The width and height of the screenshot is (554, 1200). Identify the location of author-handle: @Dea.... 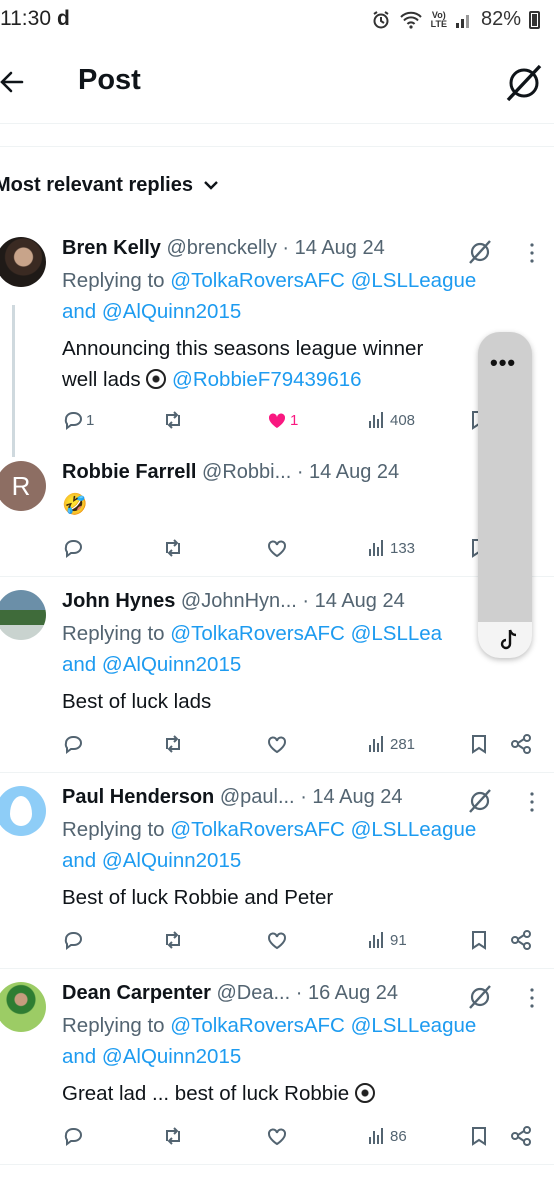
(254, 993).